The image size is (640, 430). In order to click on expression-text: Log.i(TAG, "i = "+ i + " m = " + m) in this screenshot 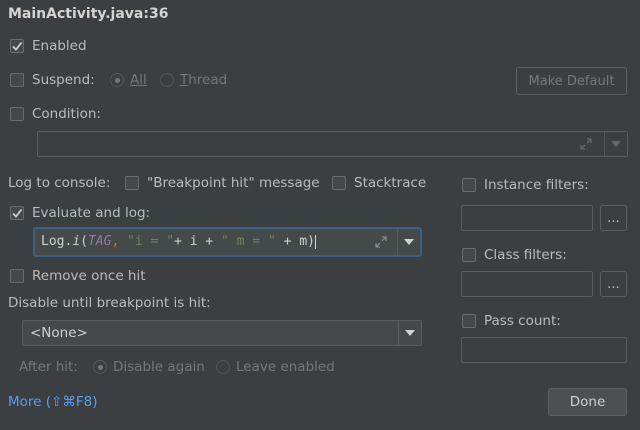, I will do `click(178, 241)`.